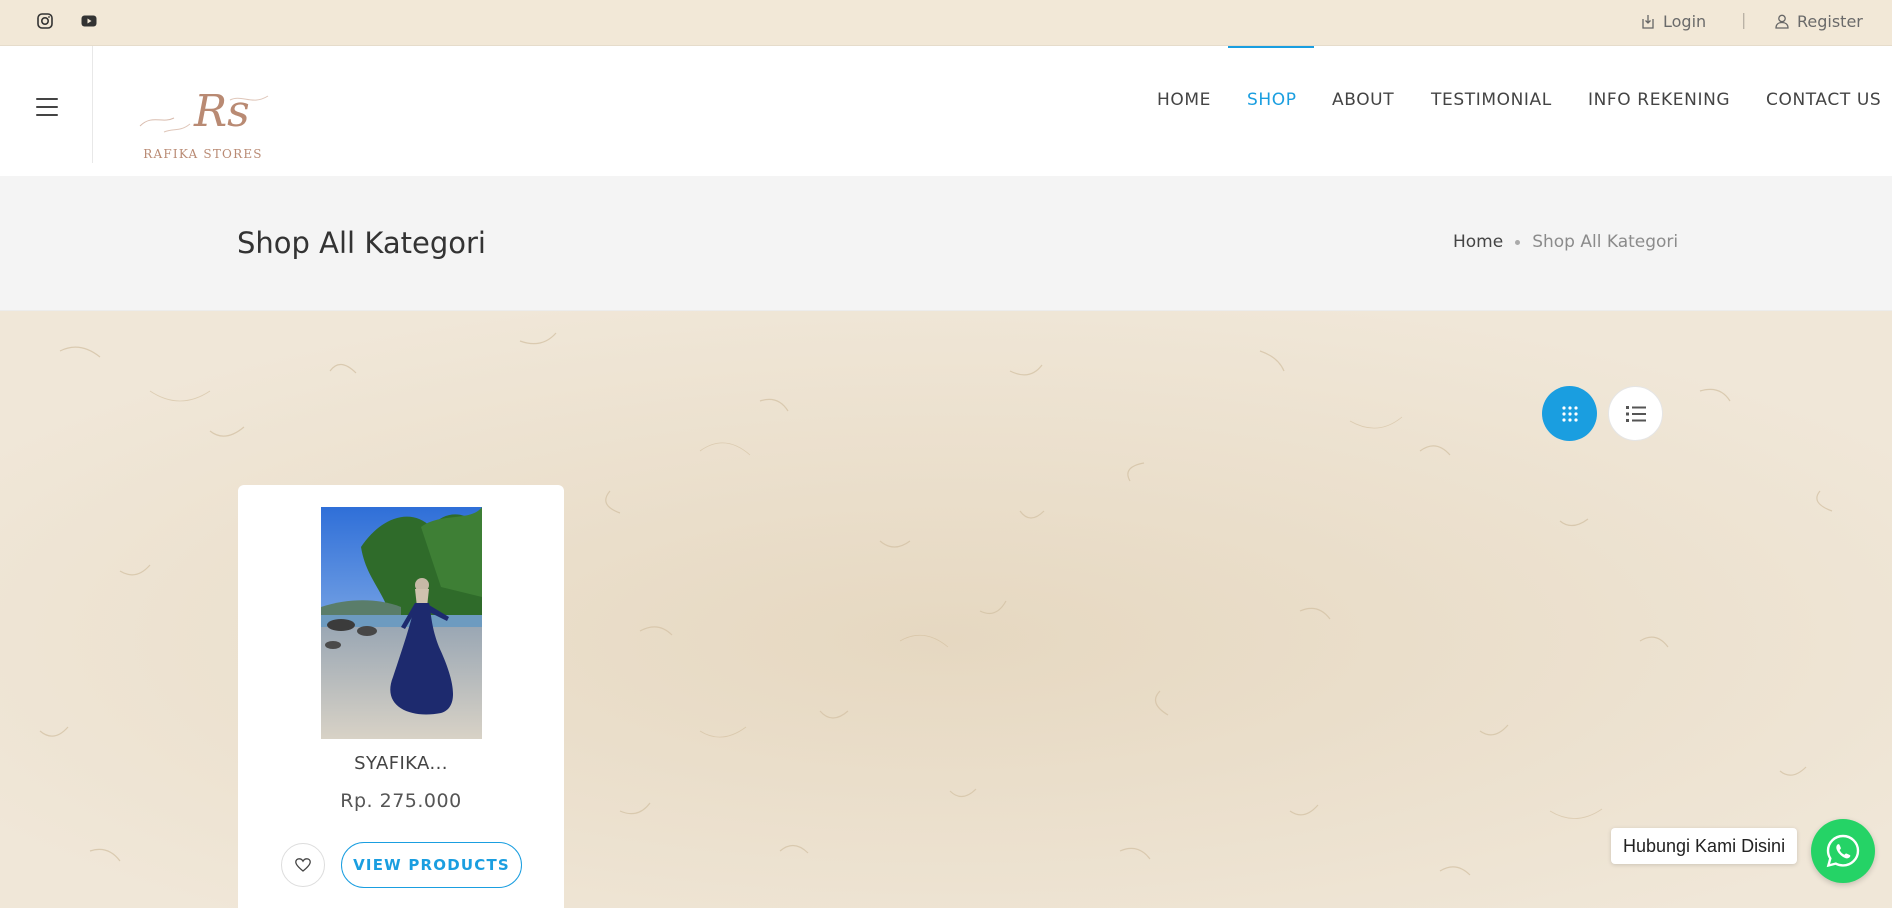 Image resolution: width=1892 pixels, height=908 pixels. I want to click on login-link: Login, so click(1673, 21).